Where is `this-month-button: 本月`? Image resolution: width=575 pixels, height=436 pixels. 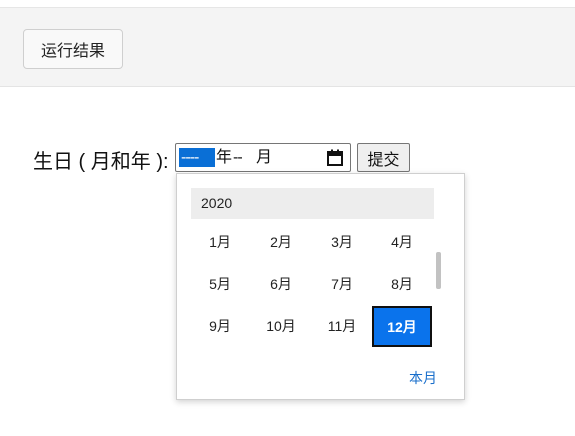 this-month-button: 本月 is located at coordinates (423, 378).